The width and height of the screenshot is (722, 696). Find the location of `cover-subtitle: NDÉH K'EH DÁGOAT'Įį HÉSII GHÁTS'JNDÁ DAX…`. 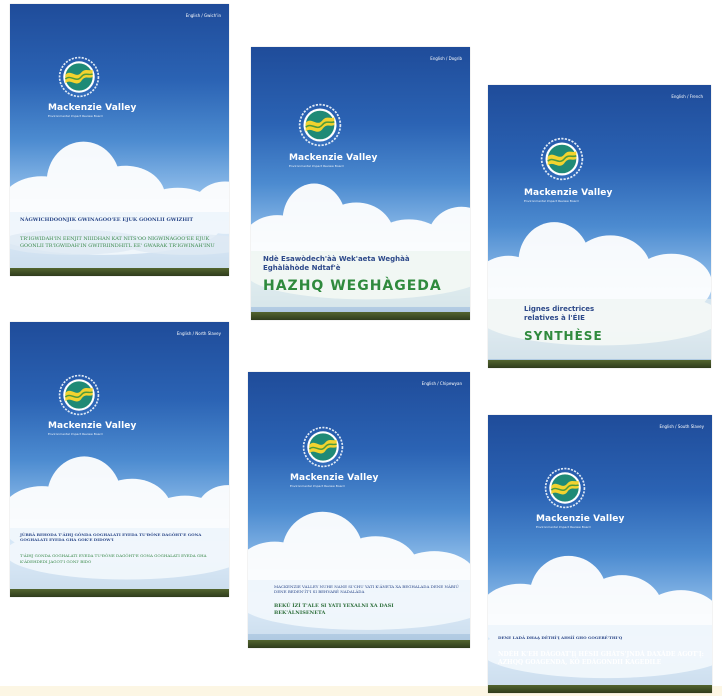

cover-subtitle: NDÉH K'EH DÁGOAT'Įį HÉSII GHÁTS'JNDÁ DAX… is located at coordinates (601, 658).